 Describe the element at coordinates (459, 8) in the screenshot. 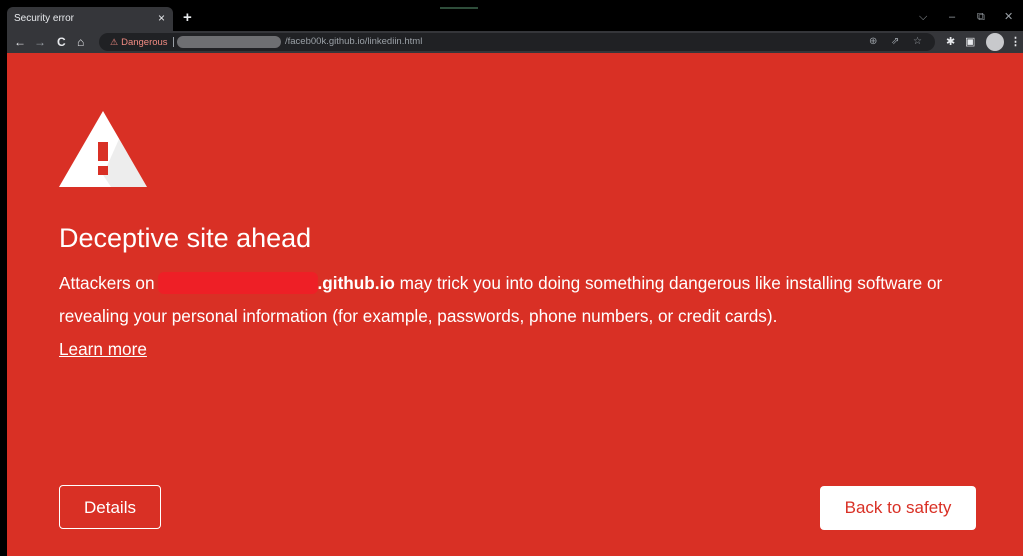

I see `top-edge-accent` at that location.